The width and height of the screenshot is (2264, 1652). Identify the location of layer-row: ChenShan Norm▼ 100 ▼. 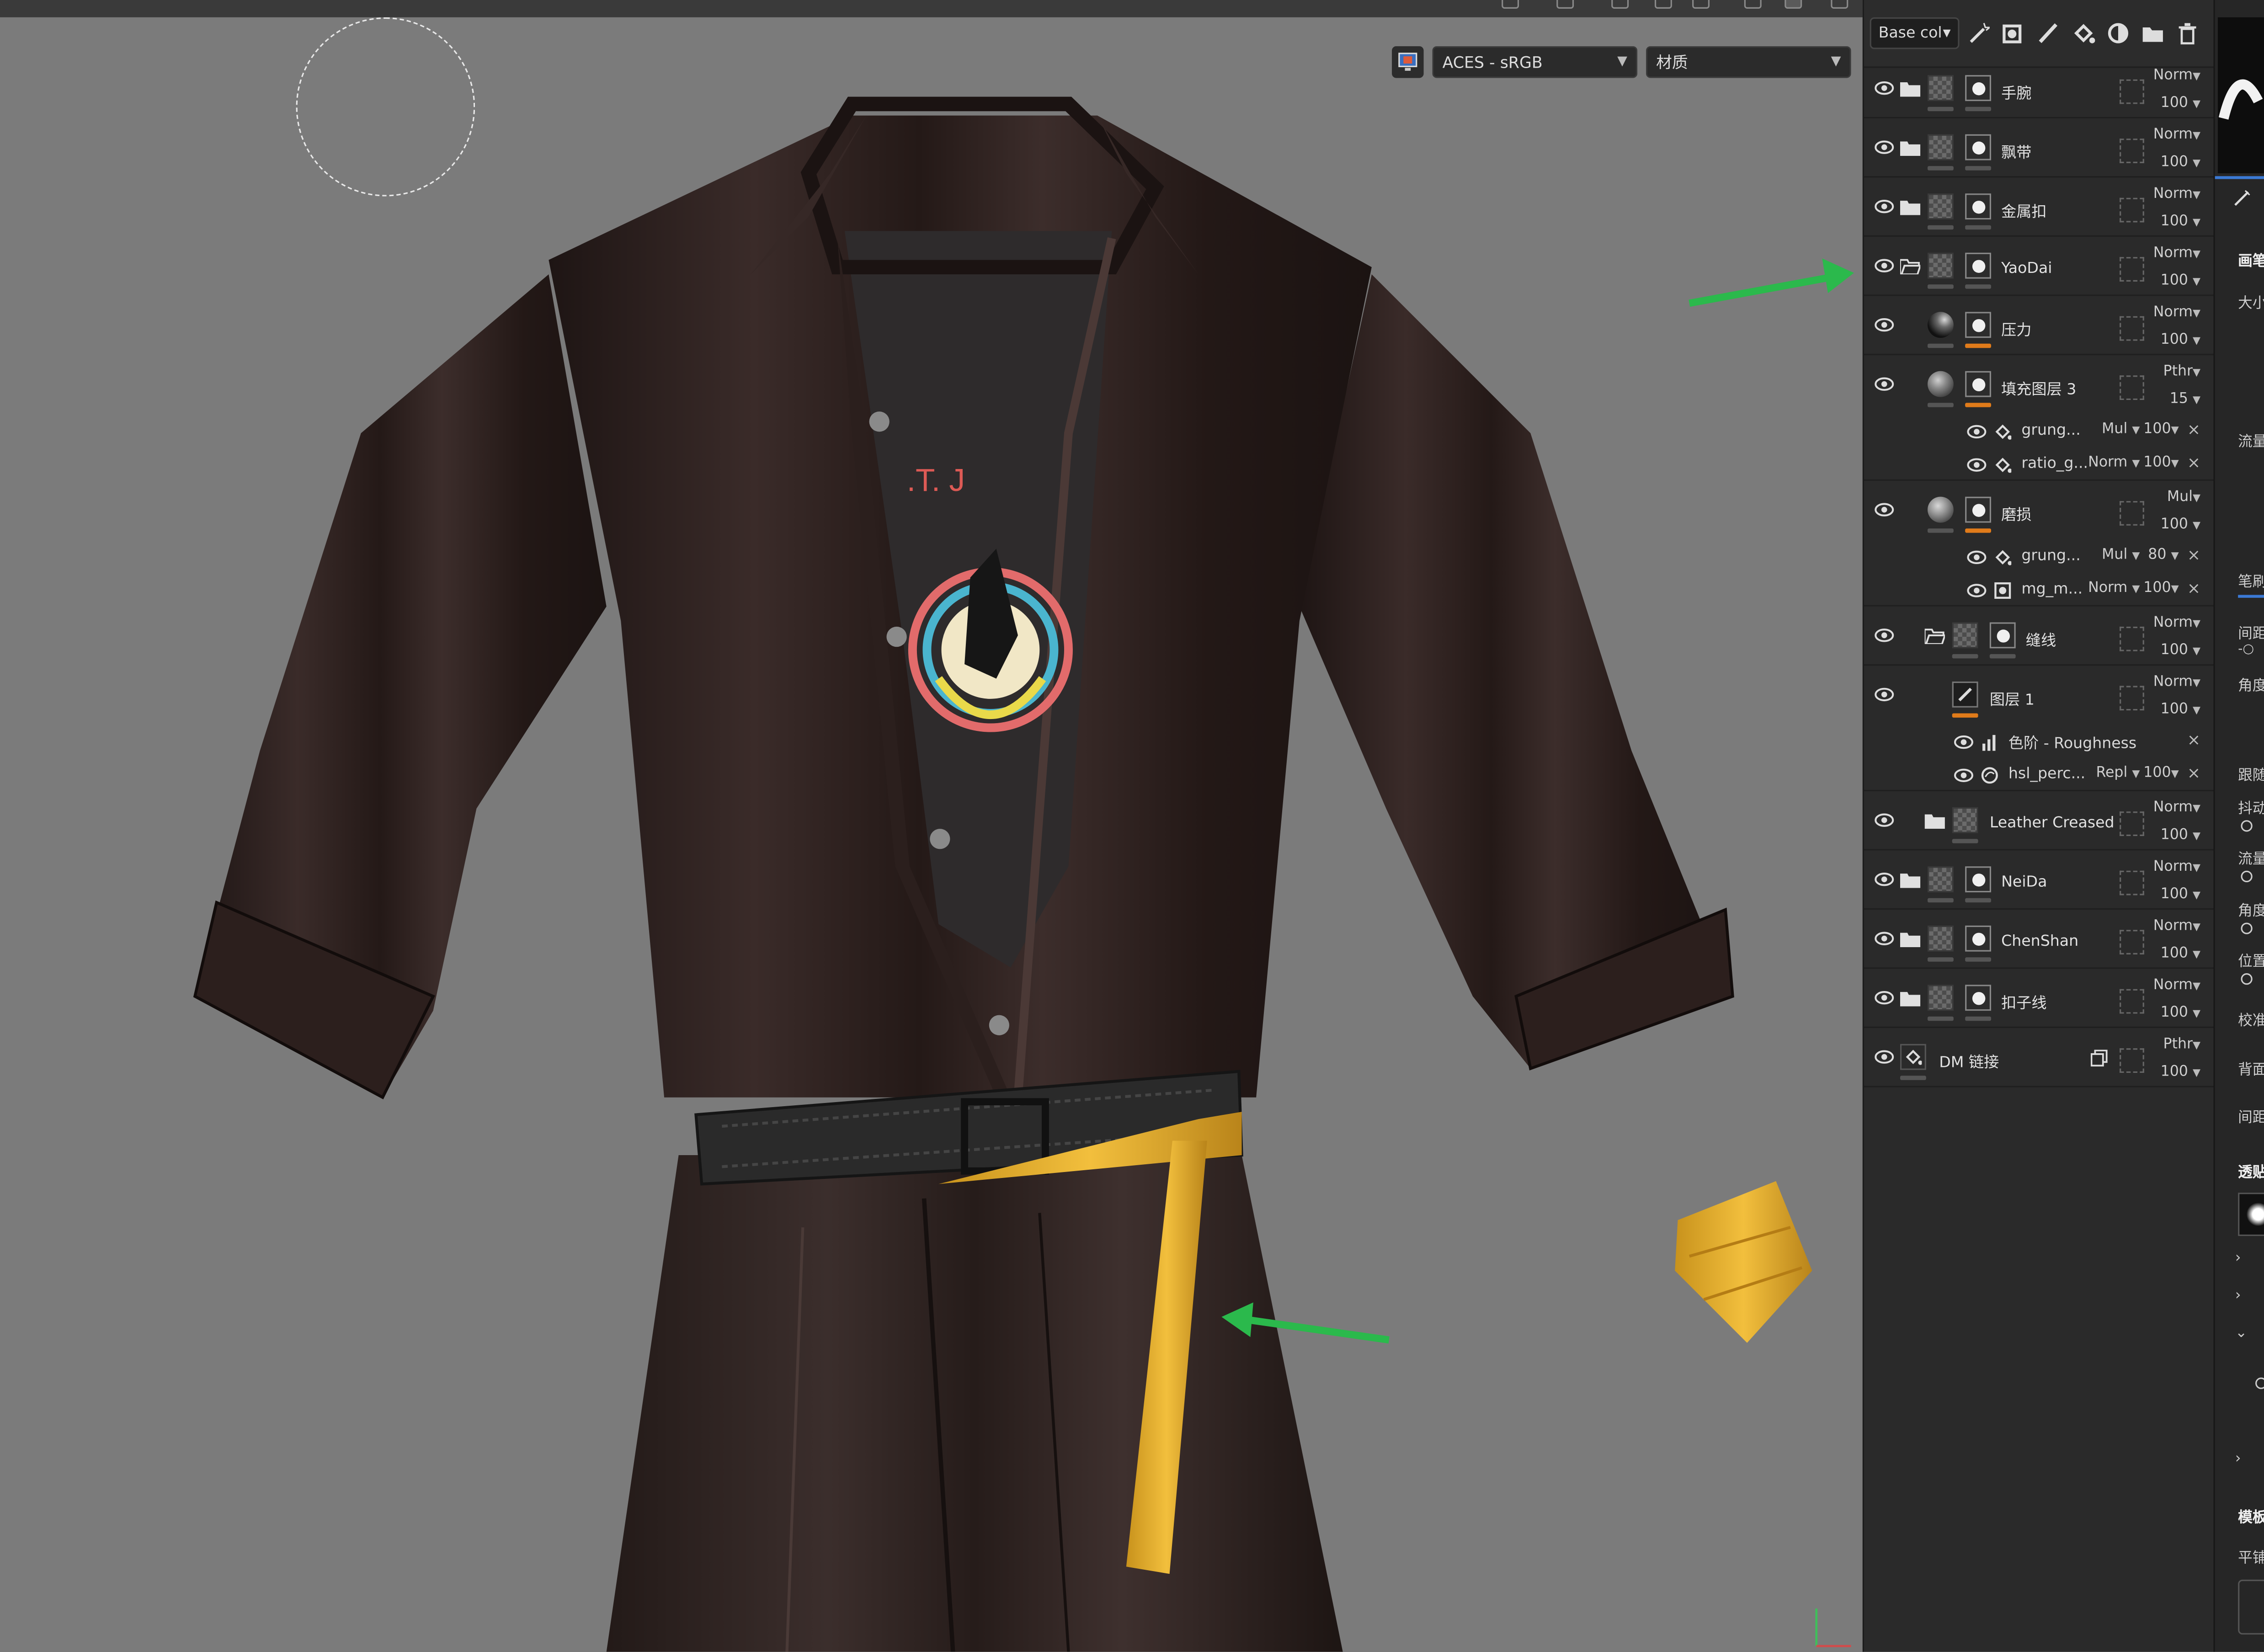
(2039, 939).